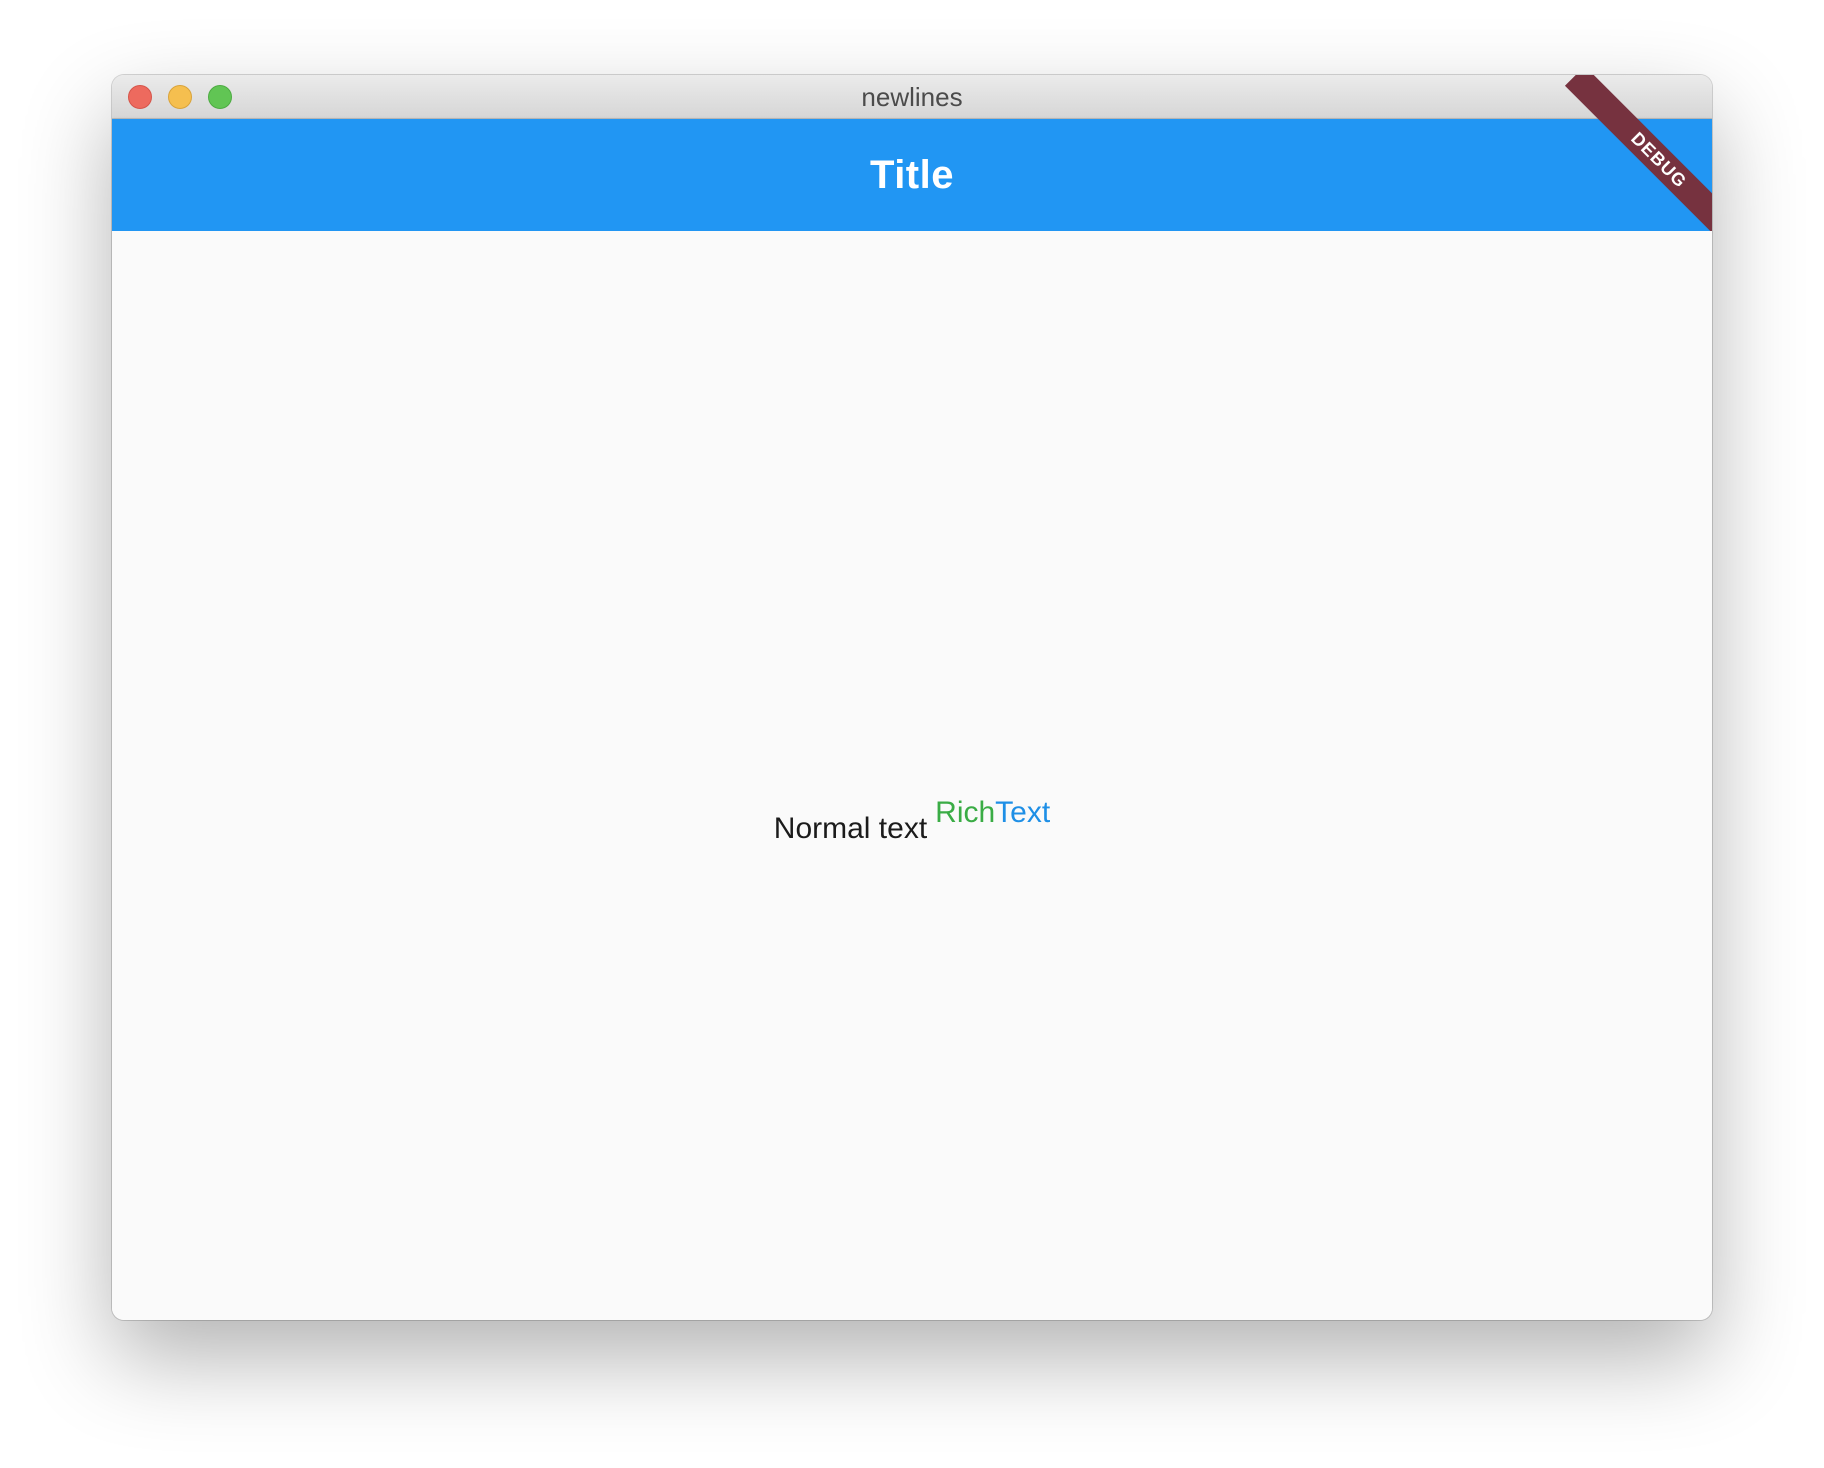 The image size is (1824, 1468). What do you see at coordinates (1023, 812) in the screenshot?
I see `rich-text-part-text: Text` at bounding box center [1023, 812].